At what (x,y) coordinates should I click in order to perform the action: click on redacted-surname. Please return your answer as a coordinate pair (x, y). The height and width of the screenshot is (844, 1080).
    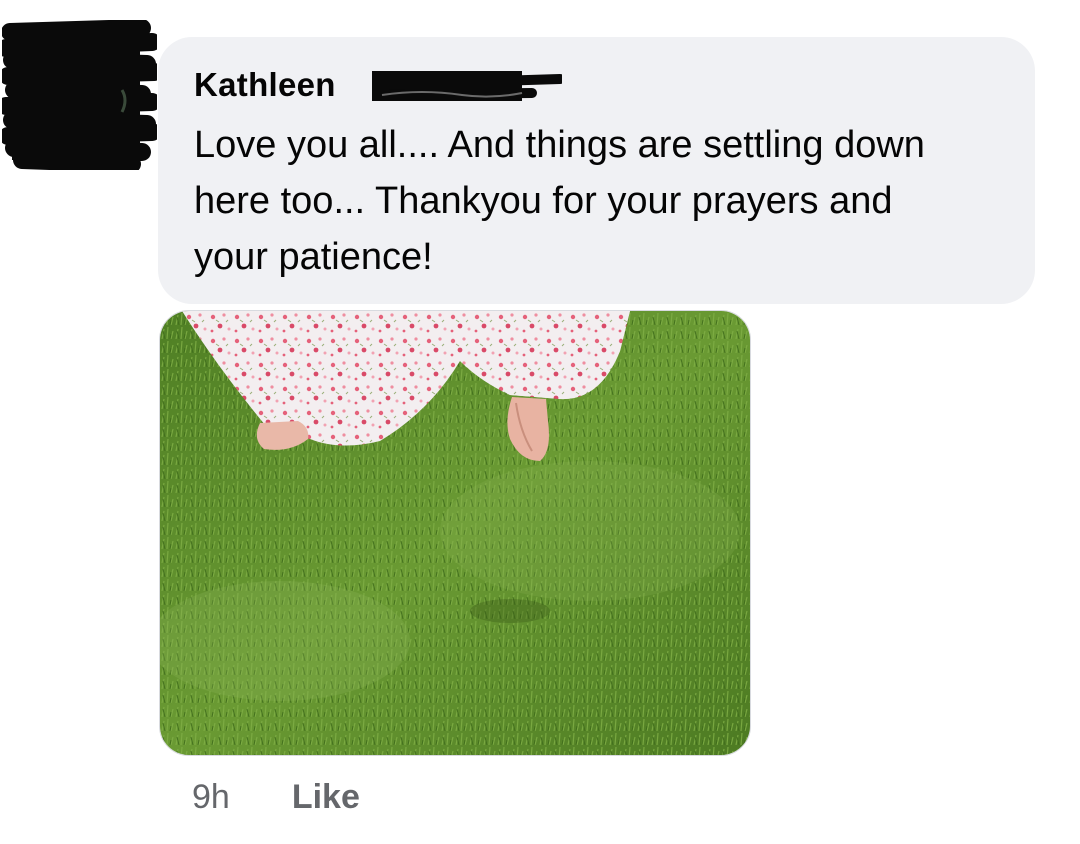
    Looking at the image, I should click on (467, 86).